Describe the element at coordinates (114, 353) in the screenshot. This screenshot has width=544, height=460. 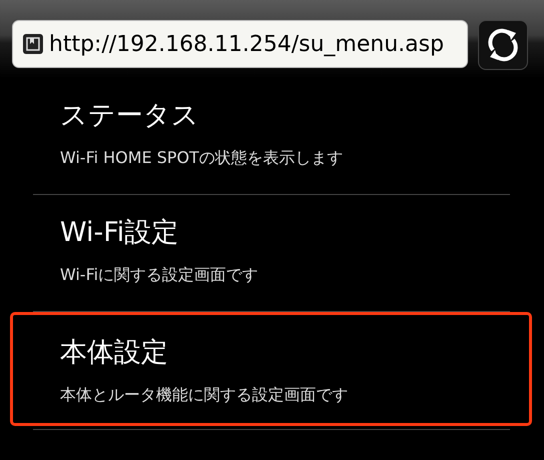
I see `menu-item-title: 本体設定` at that location.